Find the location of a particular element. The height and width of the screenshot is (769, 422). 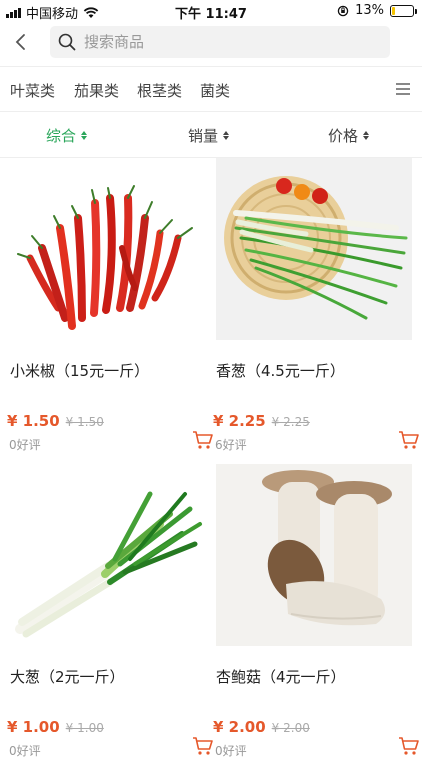

product-price: ¥ 1.00 is located at coordinates (33, 727).